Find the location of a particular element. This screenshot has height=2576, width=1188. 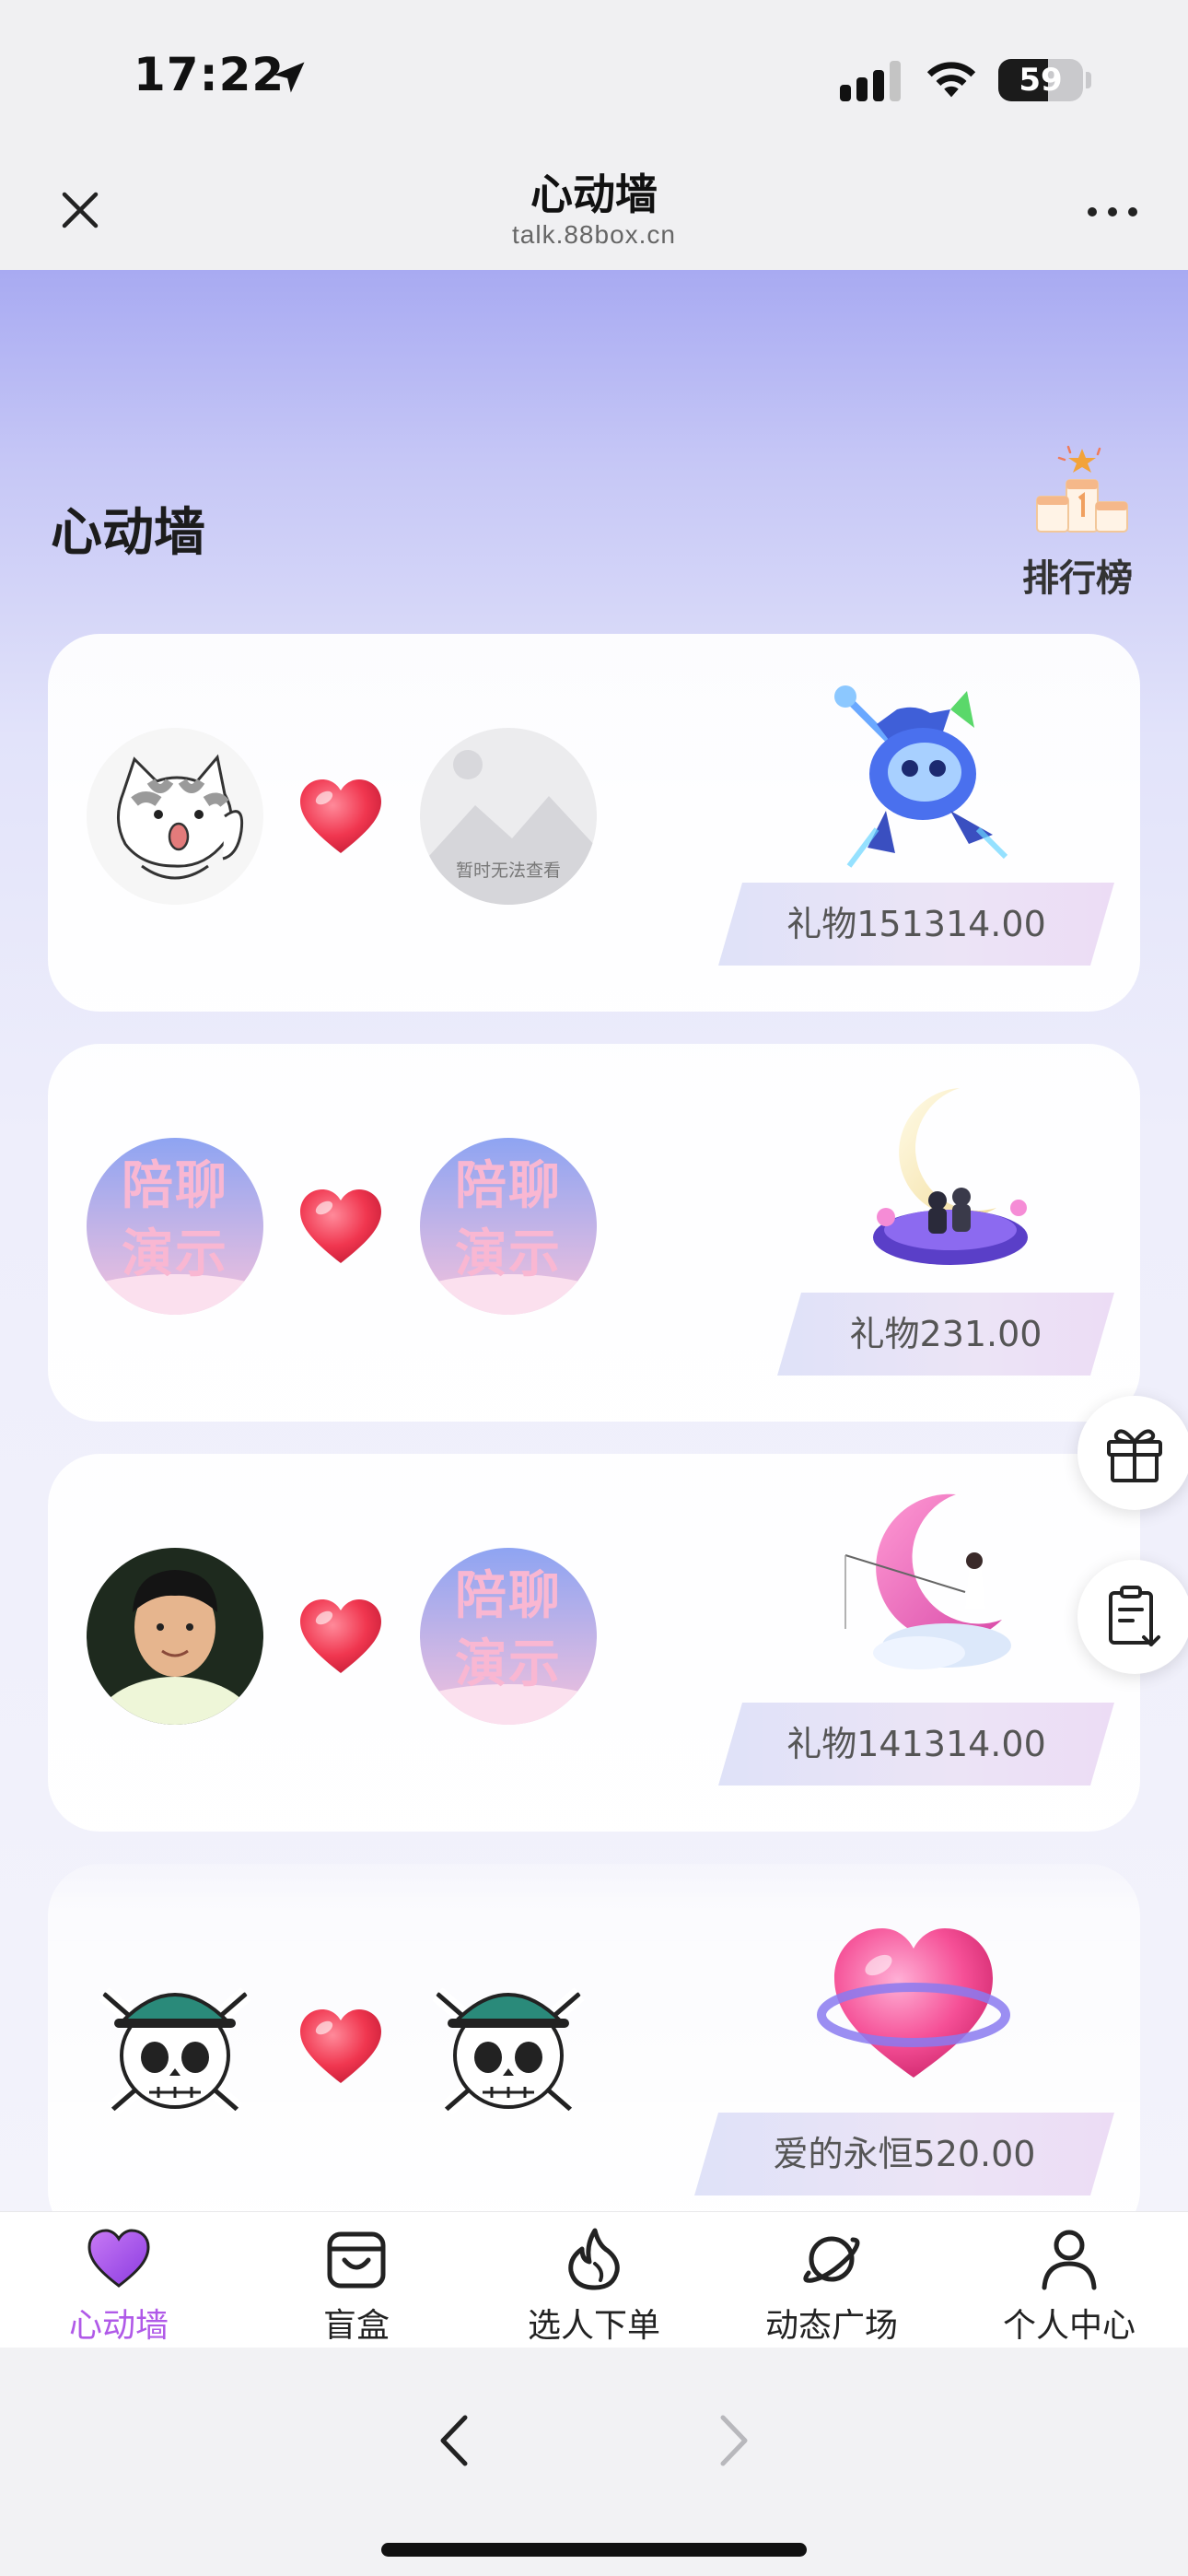

gift-amount-text: 礼物231.00 is located at coordinates (945, 1334).